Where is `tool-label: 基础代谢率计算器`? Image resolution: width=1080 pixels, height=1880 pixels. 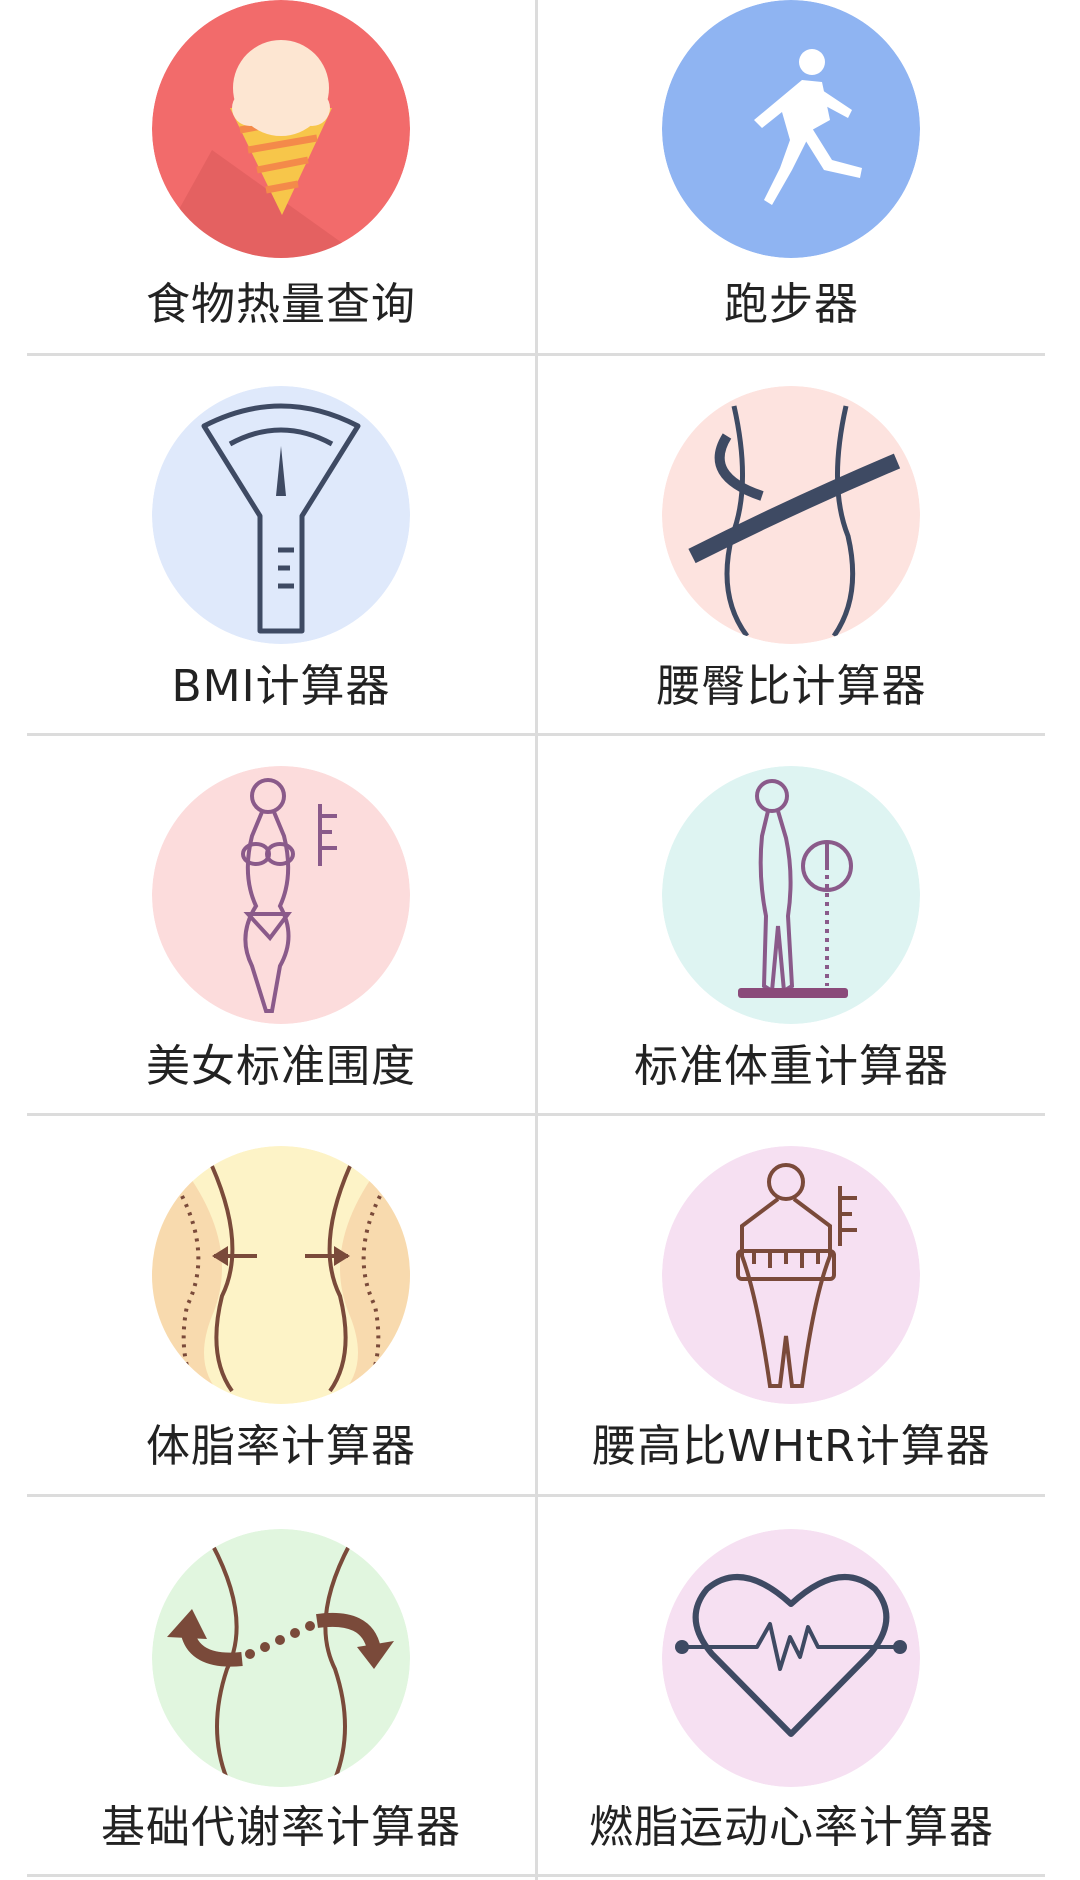
tool-label: 基础代谢率计算器 is located at coordinates (281, 1827).